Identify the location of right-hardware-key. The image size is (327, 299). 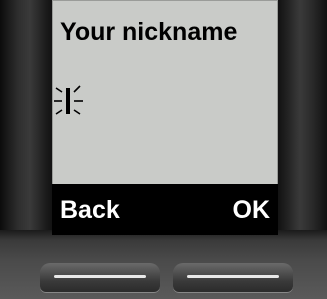
(233, 278).